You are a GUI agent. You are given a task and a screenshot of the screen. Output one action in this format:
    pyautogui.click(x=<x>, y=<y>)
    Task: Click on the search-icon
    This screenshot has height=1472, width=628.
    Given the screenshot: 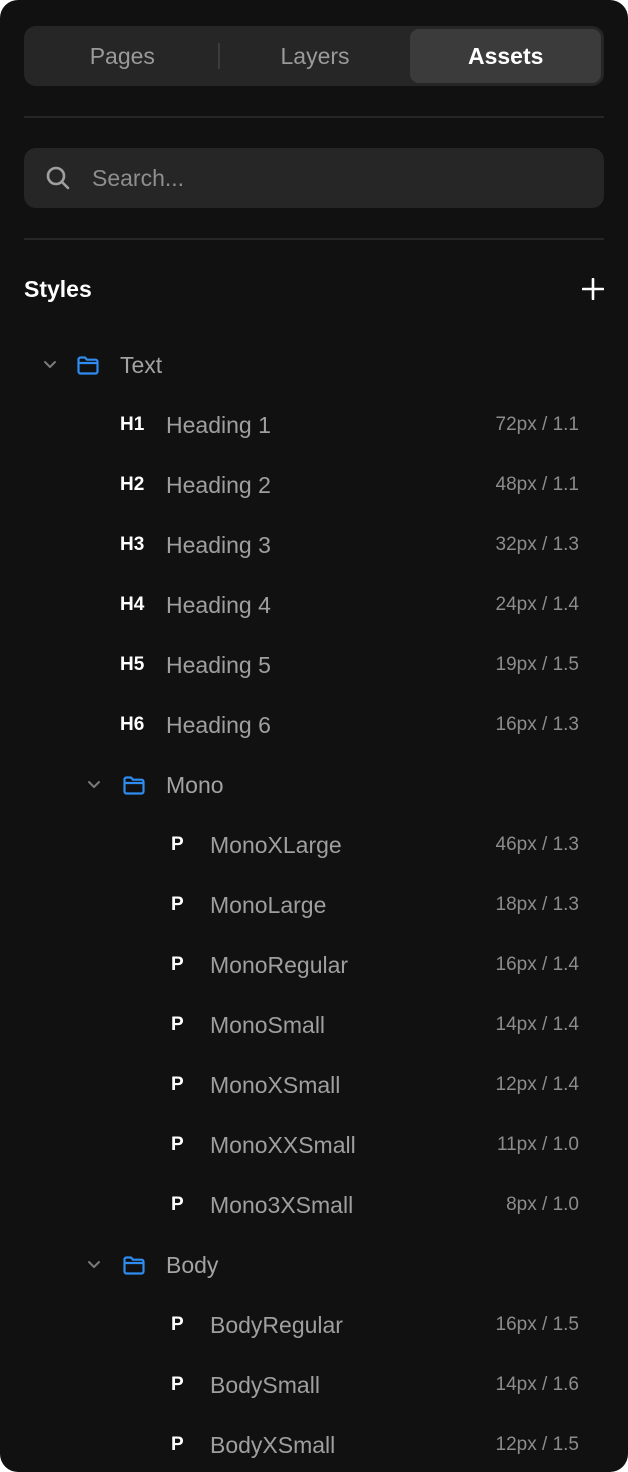 What is the action you would take?
    pyautogui.click(x=58, y=178)
    